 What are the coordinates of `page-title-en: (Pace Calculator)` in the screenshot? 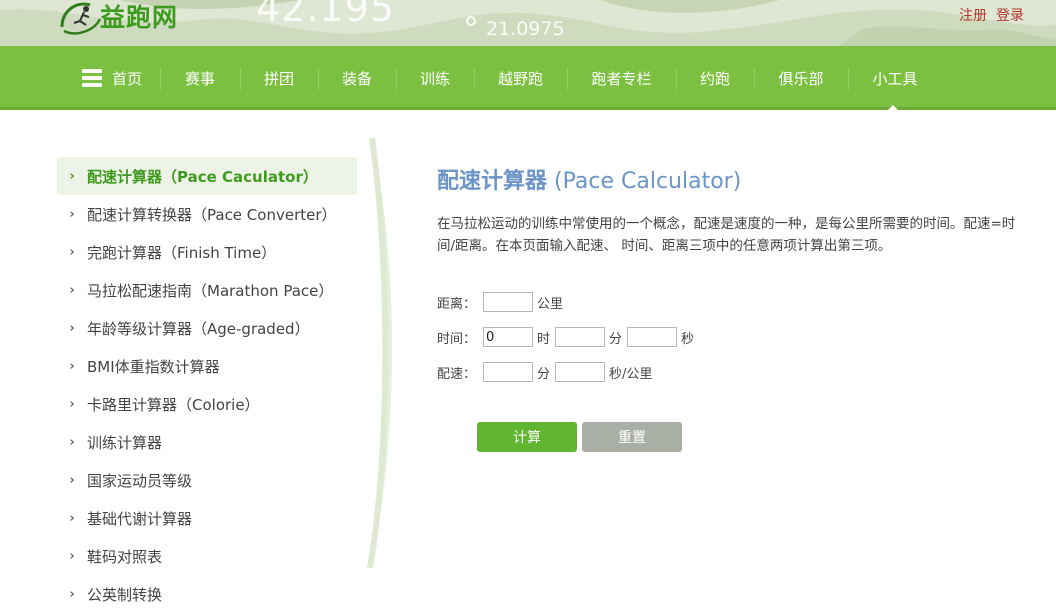 It's located at (648, 181).